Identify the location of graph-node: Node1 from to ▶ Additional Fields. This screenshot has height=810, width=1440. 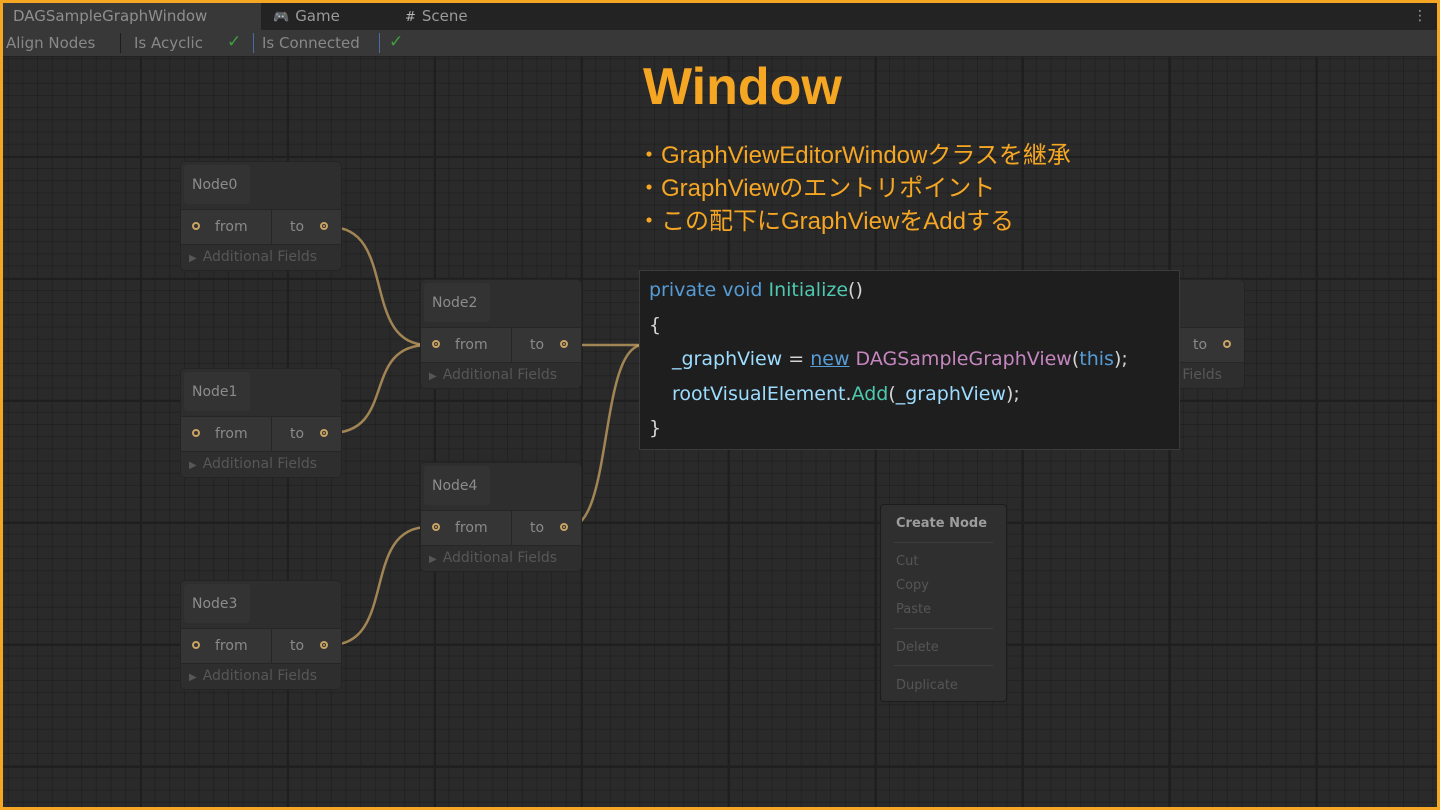
(261, 423).